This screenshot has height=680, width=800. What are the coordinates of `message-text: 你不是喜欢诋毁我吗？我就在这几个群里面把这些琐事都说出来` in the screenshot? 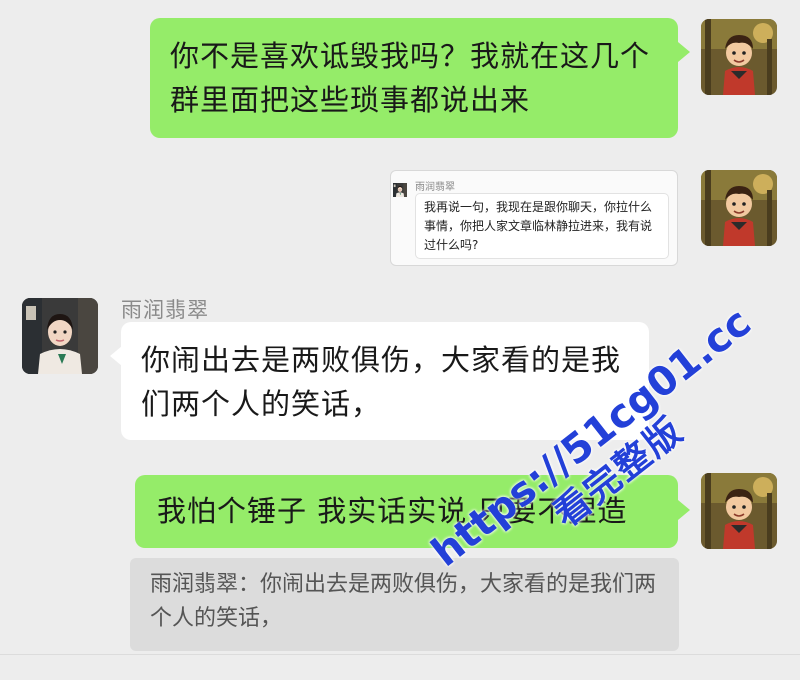 It's located at (410, 78).